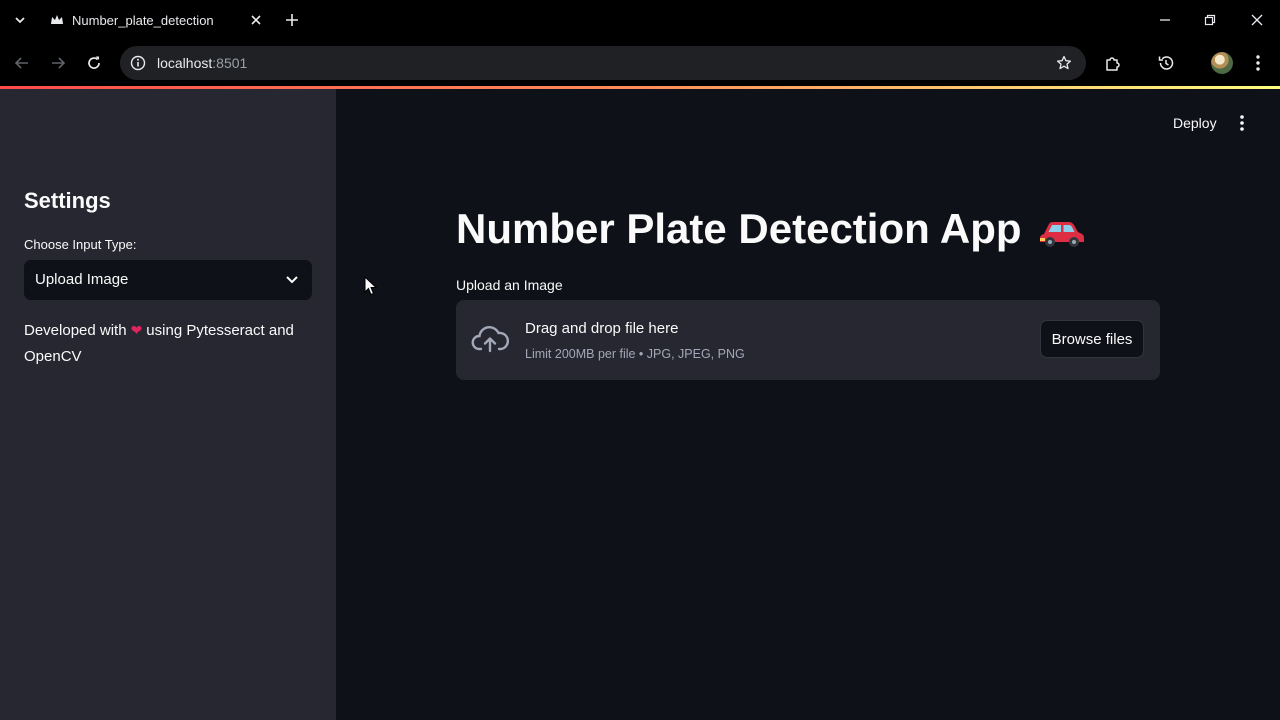 The width and height of the screenshot is (1280, 720). Describe the element at coordinates (94, 63) in the screenshot. I see `reload-icon` at that location.